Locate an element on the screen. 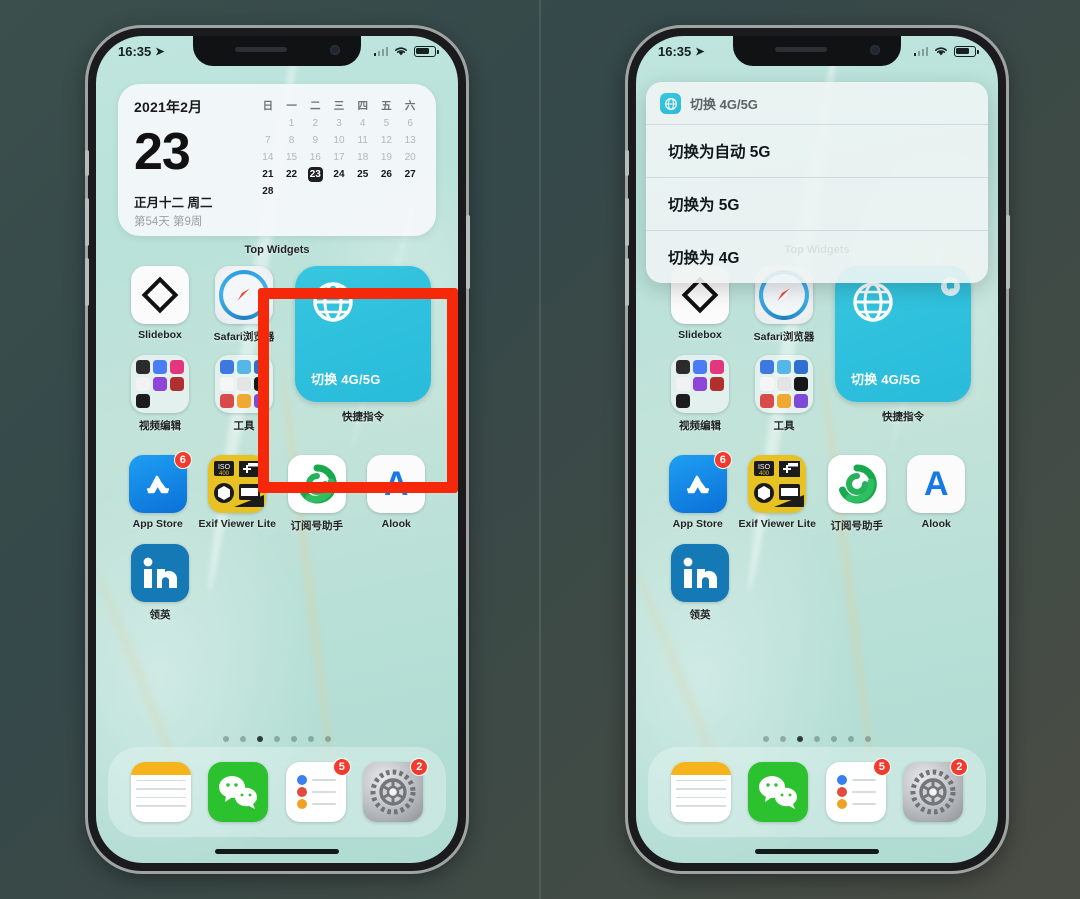 The image size is (1080, 899). mute-switch-right is located at coordinates (627, 163).